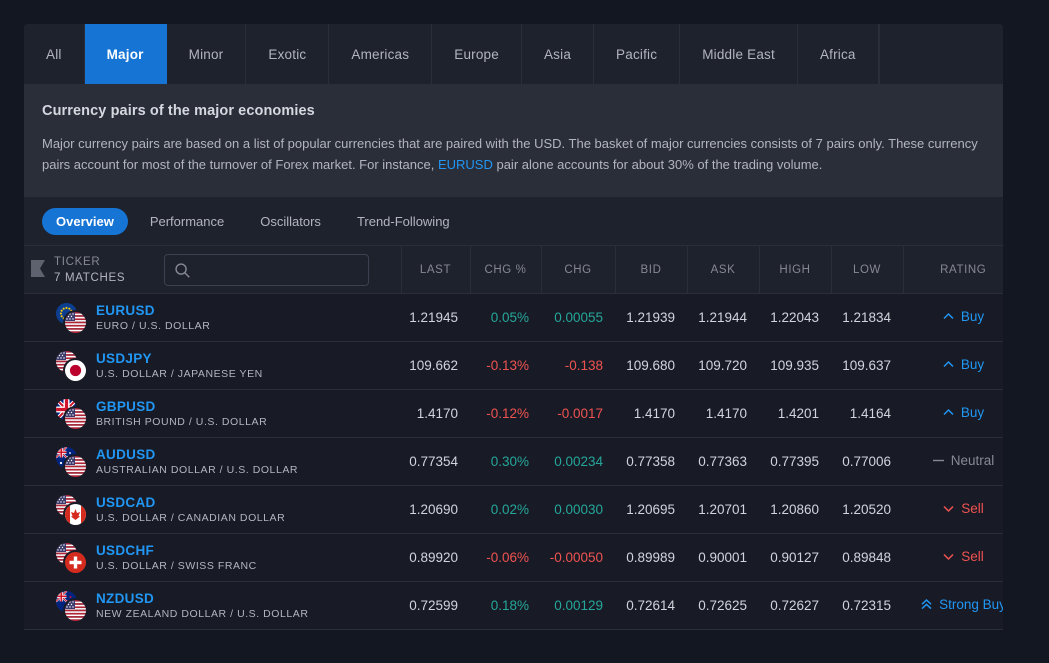 This screenshot has width=1049, height=663. Describe the element at coordinates (477, 54) in the screenshot. I see `category-tab-europe: Europe` at that location.